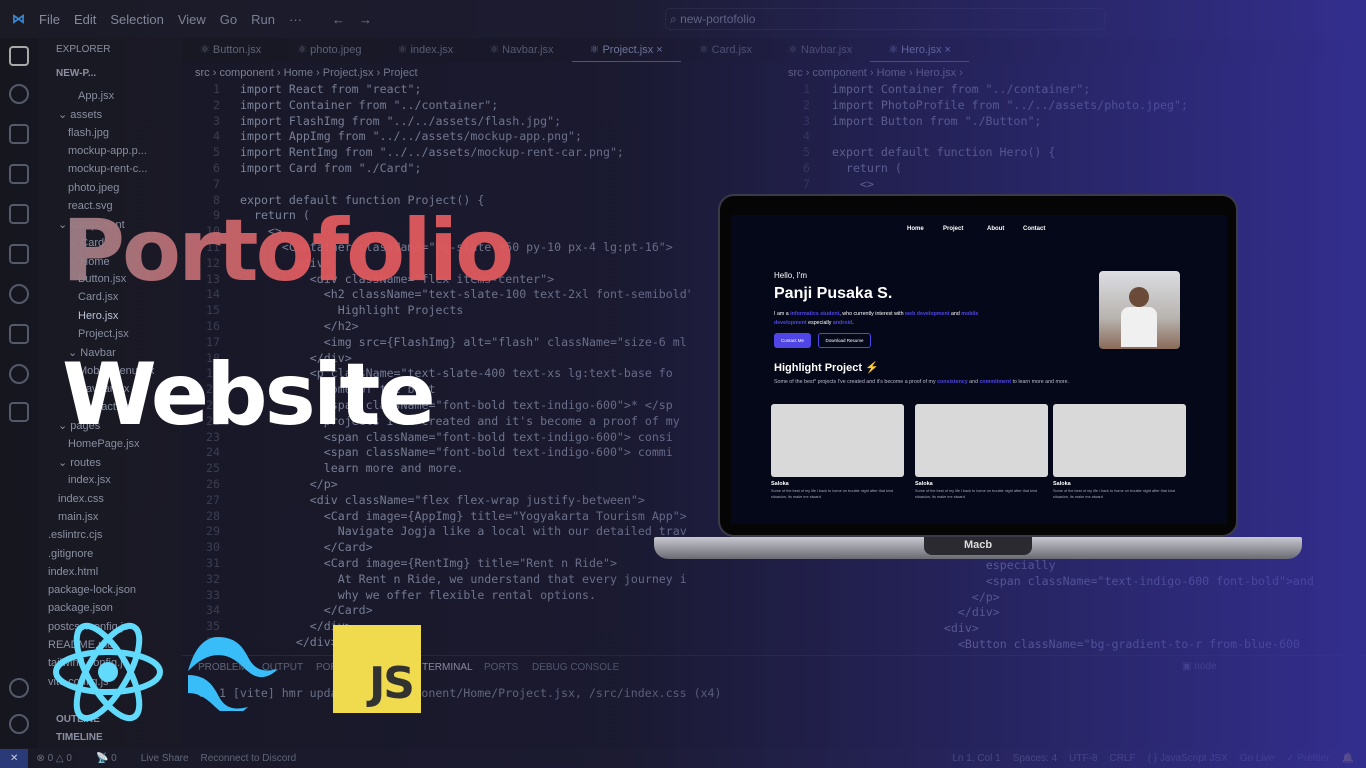 The image size is (1366, 768). What do you see at coordinates (1083, 758) in the screenshot?
I see `encoding: UTF-8` at bounding box center [1083, 758].